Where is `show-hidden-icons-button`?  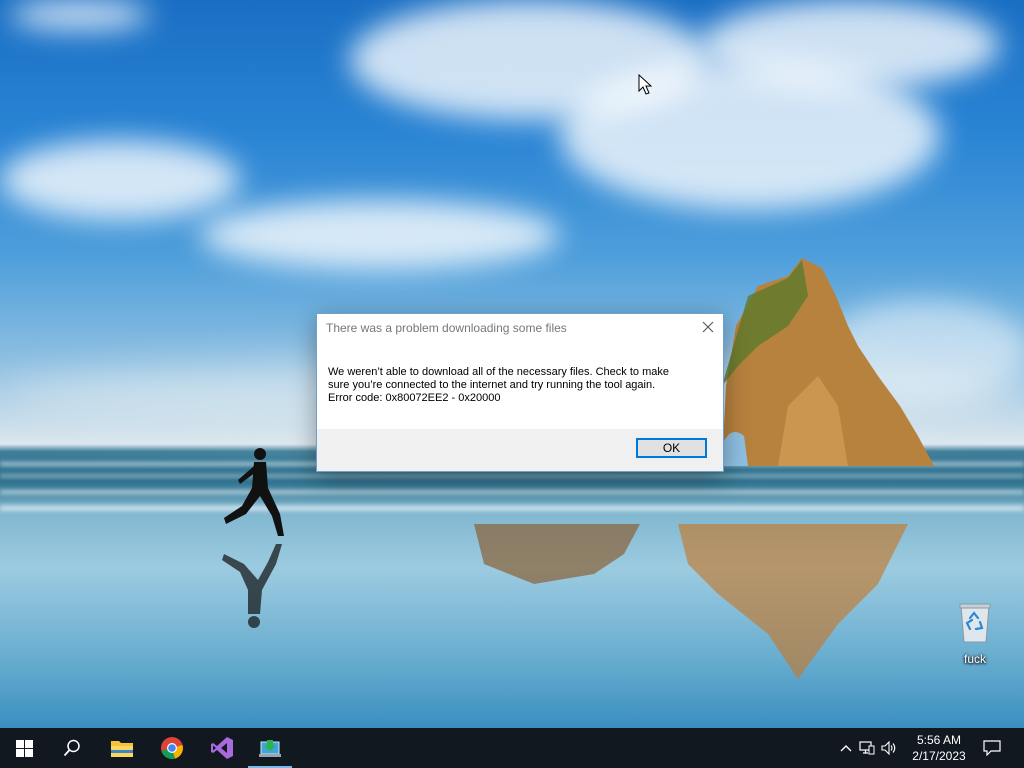
show-hidden-icons-button is located at coordinates (846, 748).